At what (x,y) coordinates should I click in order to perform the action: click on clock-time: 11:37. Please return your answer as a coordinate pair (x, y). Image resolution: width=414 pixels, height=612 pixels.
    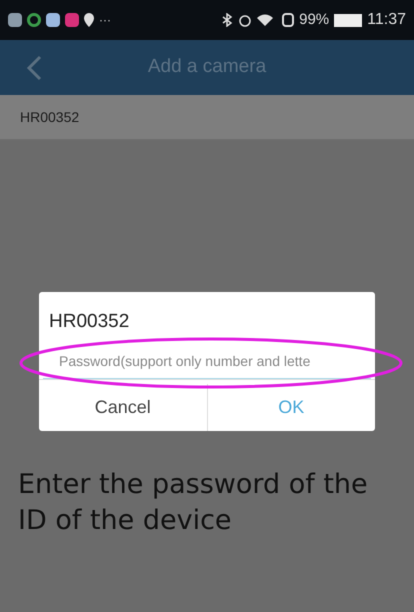
    Looking at the image, I should click on (386, 20).